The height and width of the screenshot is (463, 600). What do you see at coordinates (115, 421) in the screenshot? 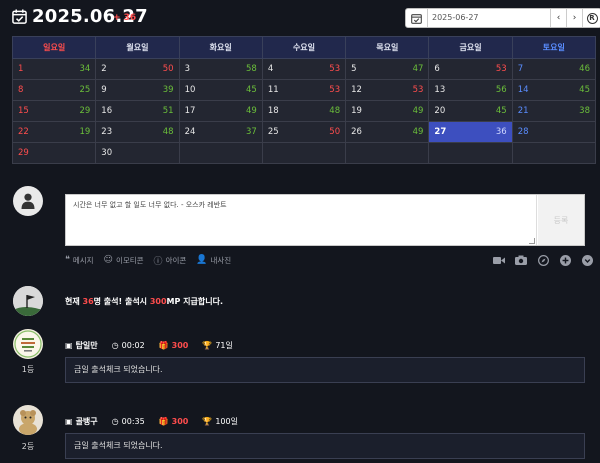
I see `clock-icon: ◷` at bounding box center [115, 421].